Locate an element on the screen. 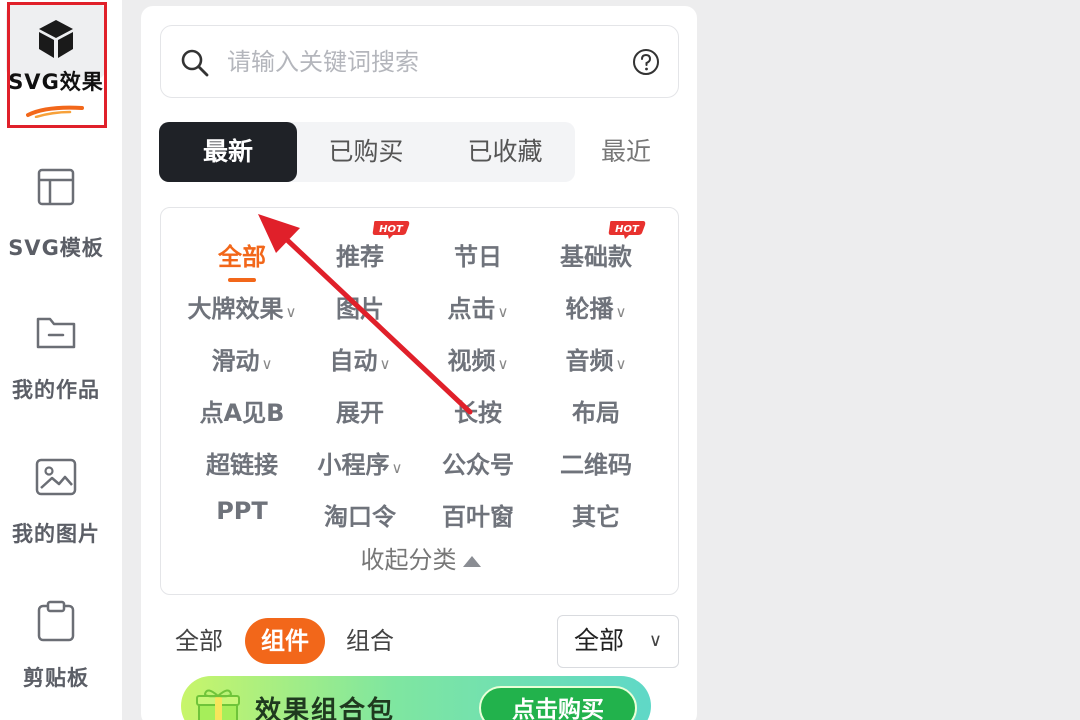  combo-pack-banner: 效果组合包 点击购买 is located at coordinates (416, 698).